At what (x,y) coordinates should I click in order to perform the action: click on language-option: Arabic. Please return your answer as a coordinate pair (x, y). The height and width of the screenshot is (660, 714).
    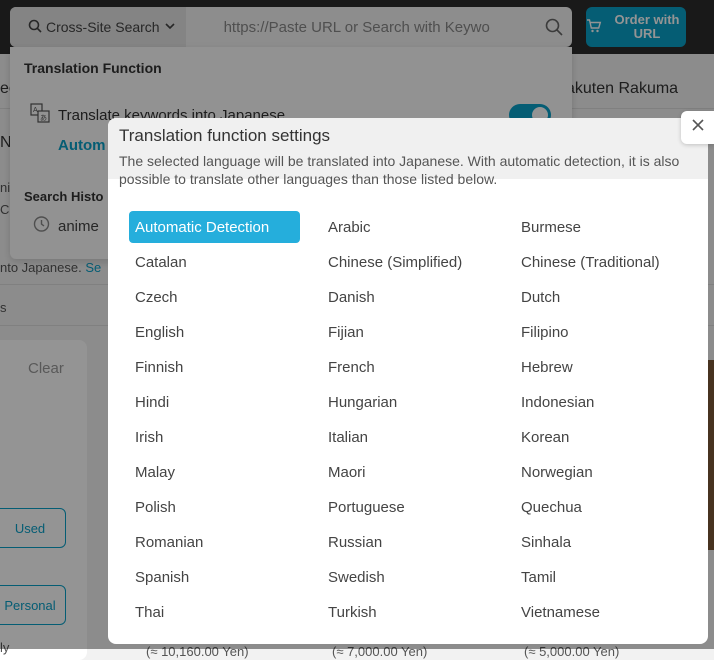
    Looking at the image, I should click on (407, 227).